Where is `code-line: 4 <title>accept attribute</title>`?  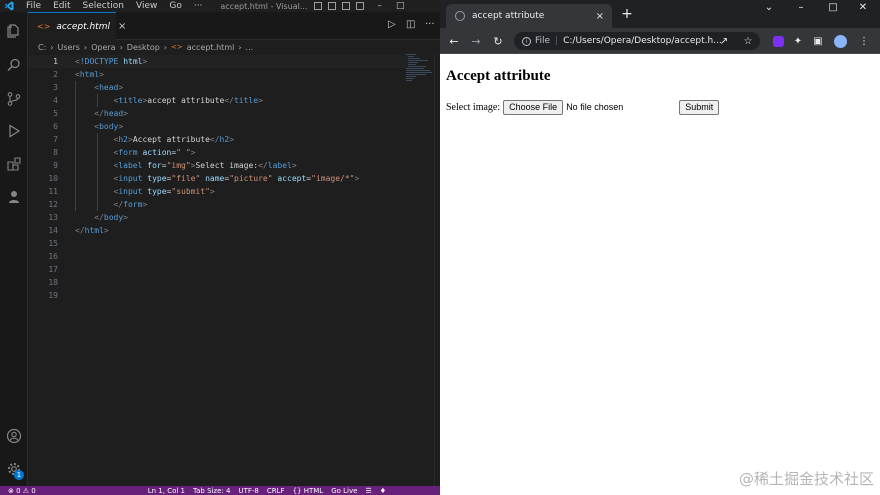
code-line: 4 <title>accept attribute</title> is located at coordinates (218, 100).